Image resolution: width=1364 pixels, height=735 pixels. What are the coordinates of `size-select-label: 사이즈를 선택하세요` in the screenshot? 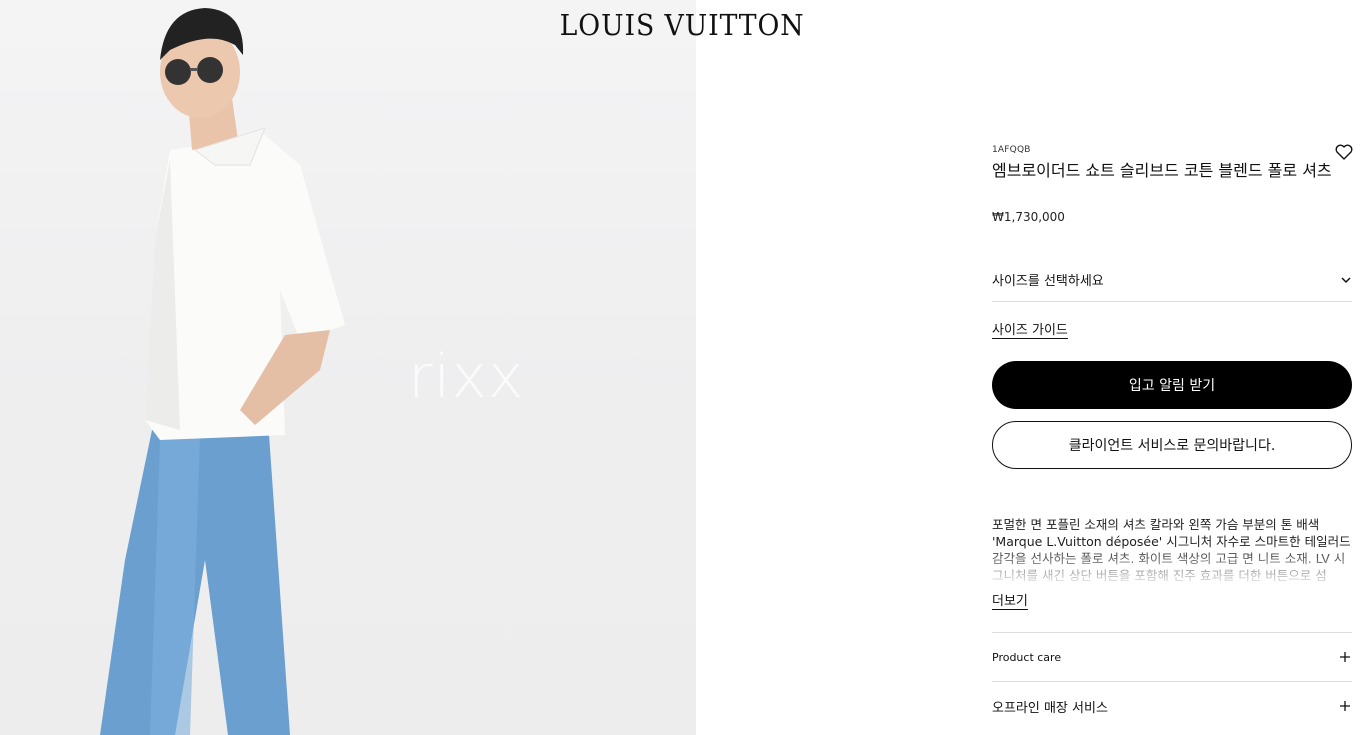 It's located at (1048, 281).